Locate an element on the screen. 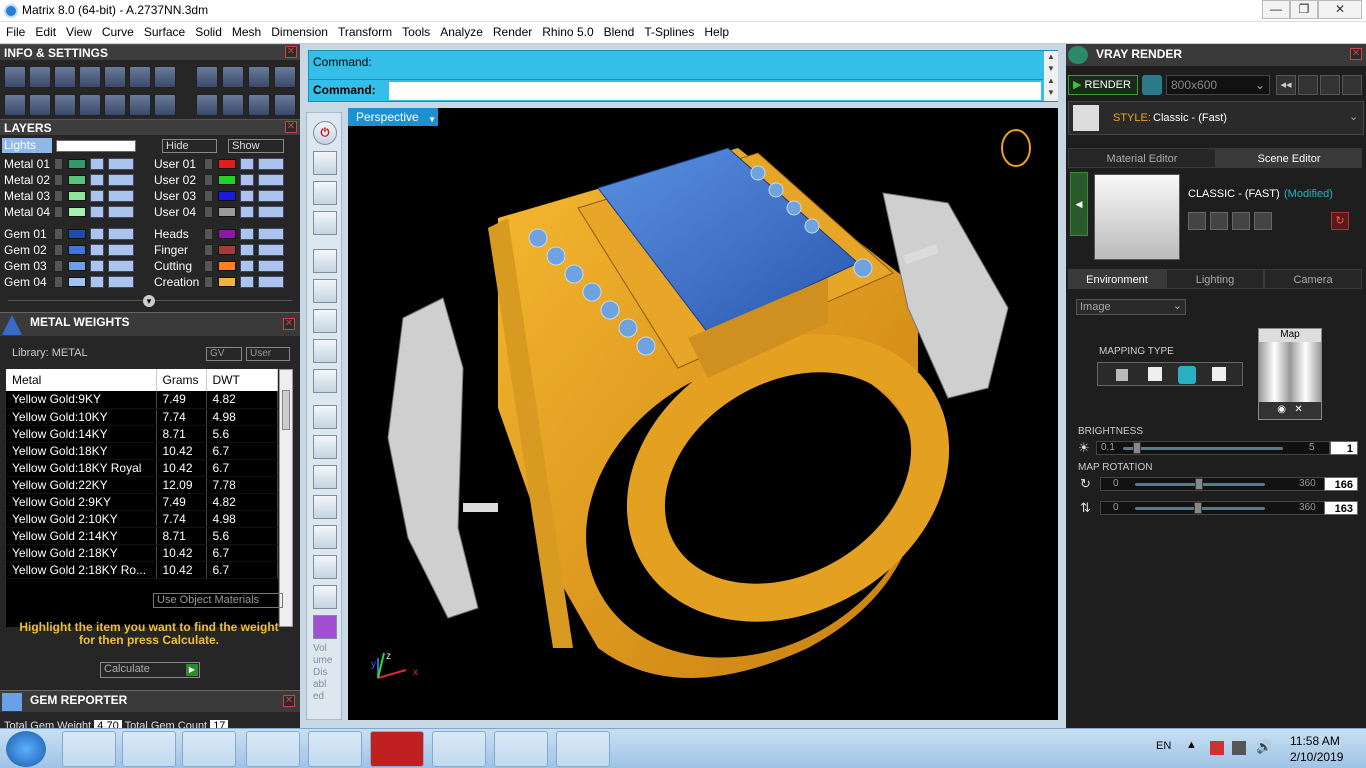  menu-file: File is located at coordinates (14, 30).